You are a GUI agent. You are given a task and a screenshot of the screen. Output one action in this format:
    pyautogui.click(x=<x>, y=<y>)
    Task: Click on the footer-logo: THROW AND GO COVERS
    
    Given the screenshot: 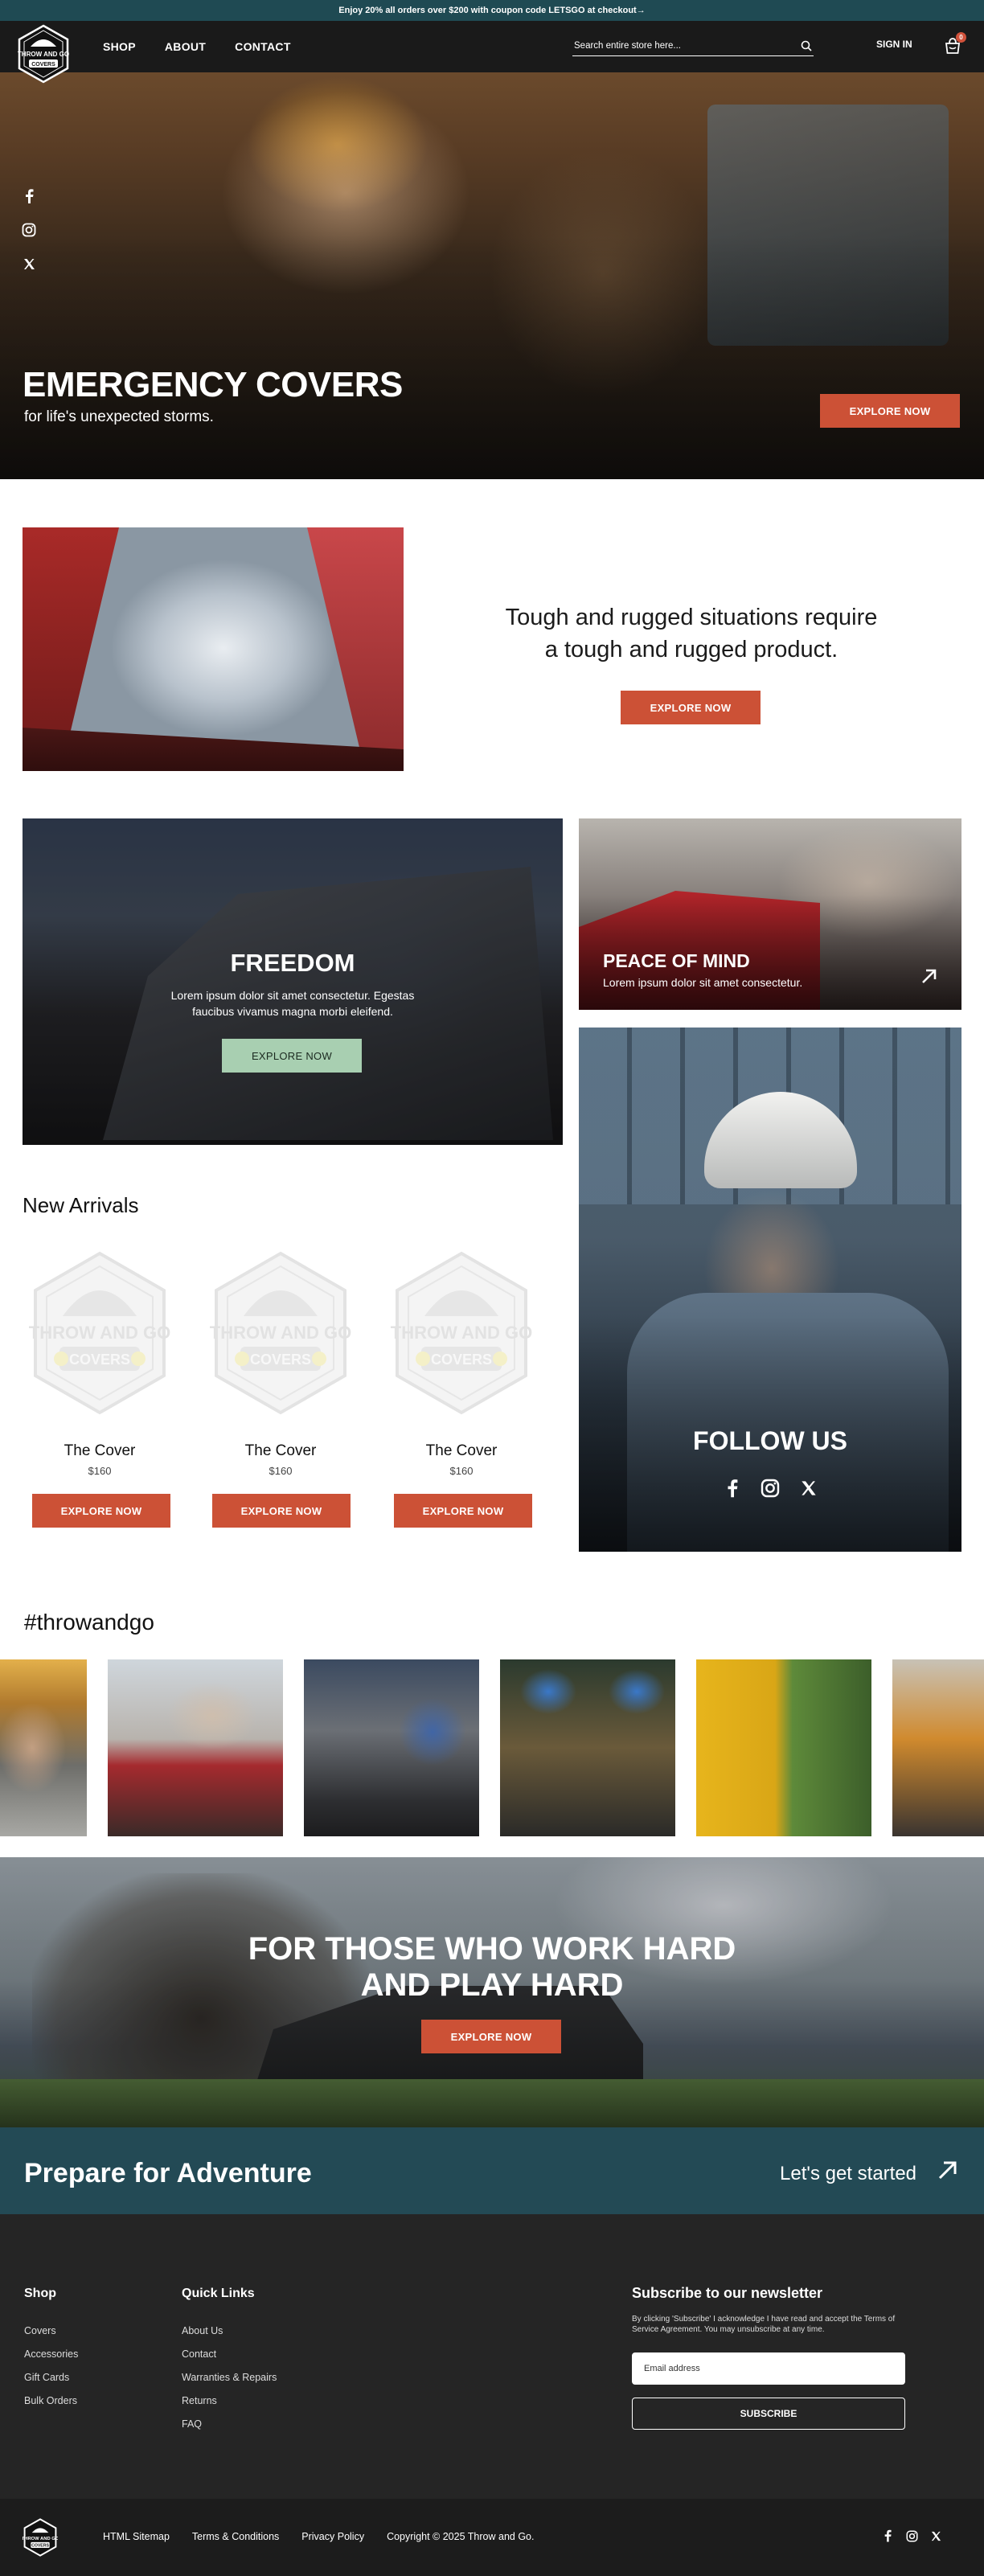 What is the action you would take?
    pyautogui.click(x=40, y=2537)
    